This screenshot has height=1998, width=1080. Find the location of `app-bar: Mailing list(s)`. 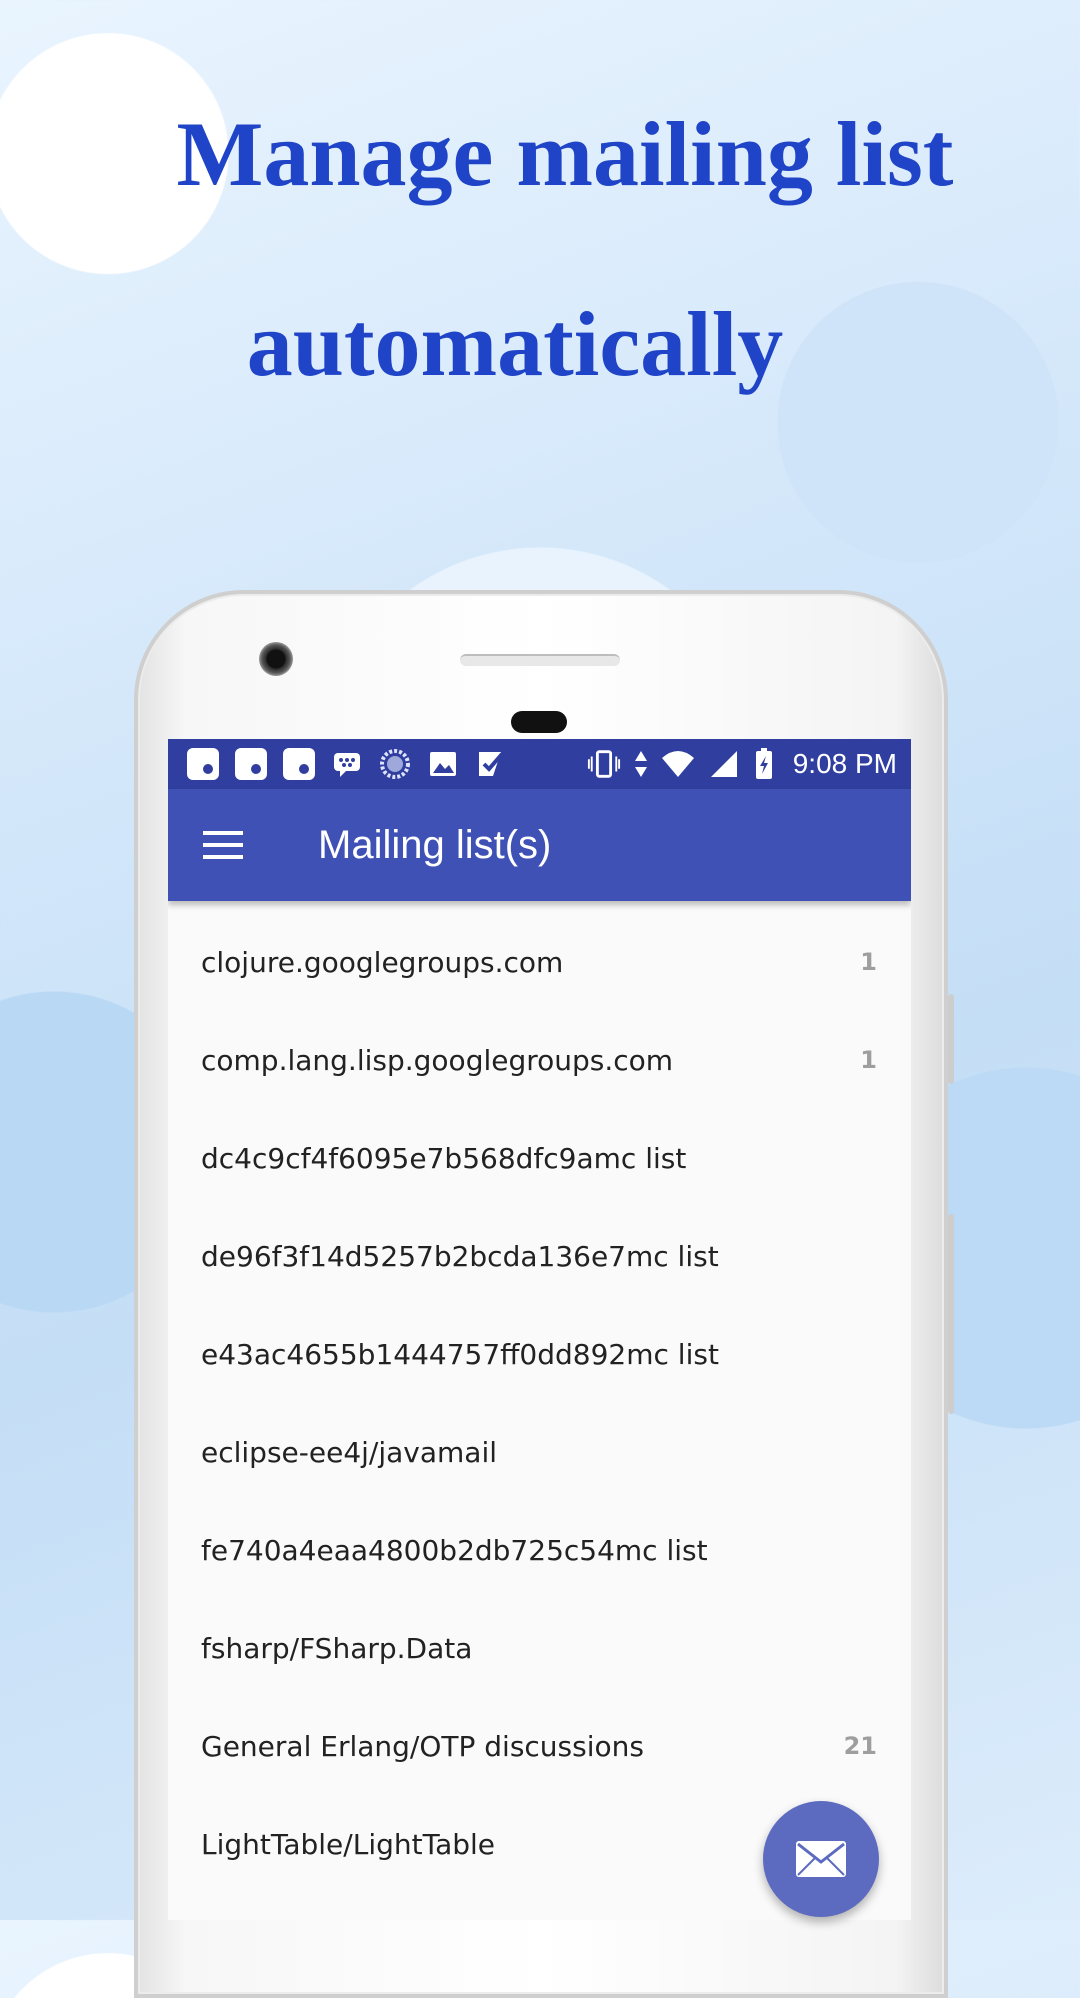

app-bar: Mailing list(s) is located at coordinates (539, 845).